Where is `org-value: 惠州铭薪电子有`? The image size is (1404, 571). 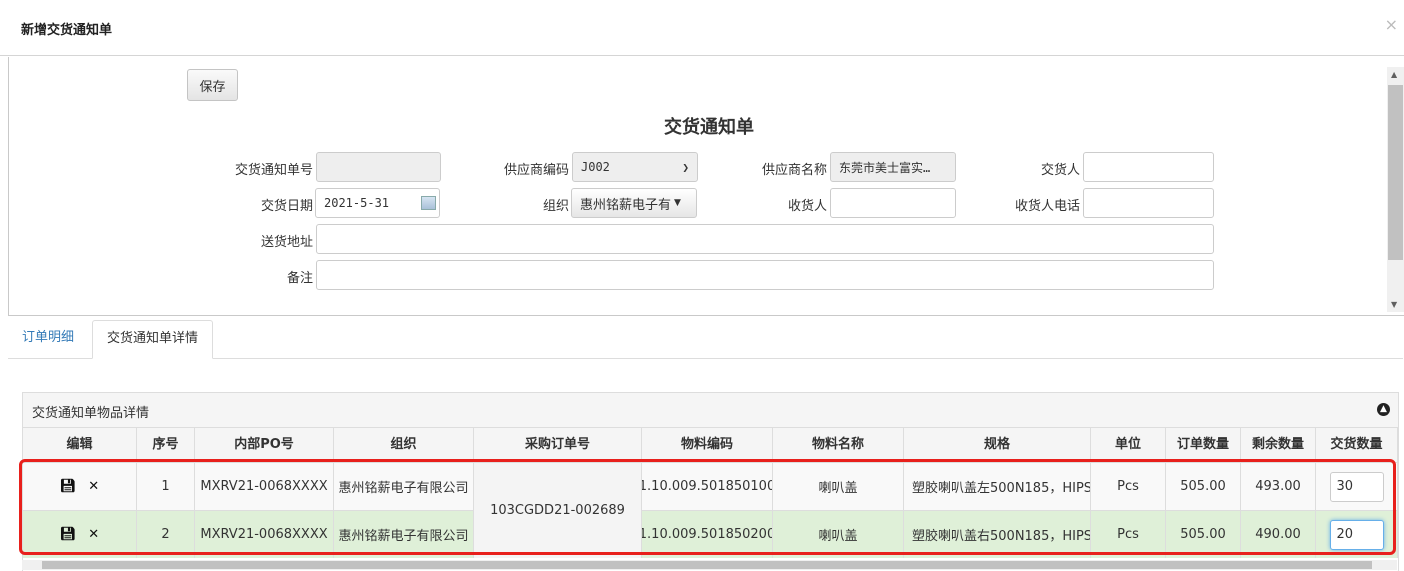 org-value: 惠州铭薪电子有 is located at coordinates (626, 205).